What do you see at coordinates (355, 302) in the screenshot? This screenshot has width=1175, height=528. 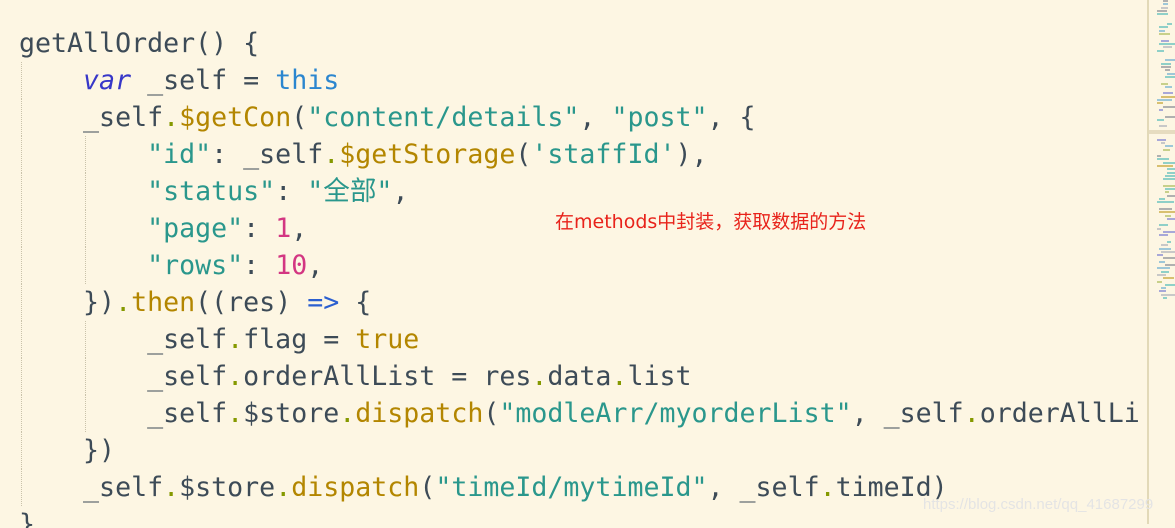 I see `code-token: {` at bounding box center [355, 302].